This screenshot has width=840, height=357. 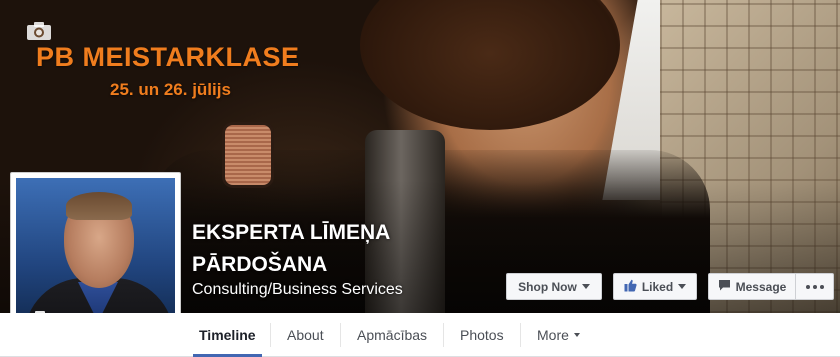 I want to click on speech-bubble-icon, so click(x=724, y=286).